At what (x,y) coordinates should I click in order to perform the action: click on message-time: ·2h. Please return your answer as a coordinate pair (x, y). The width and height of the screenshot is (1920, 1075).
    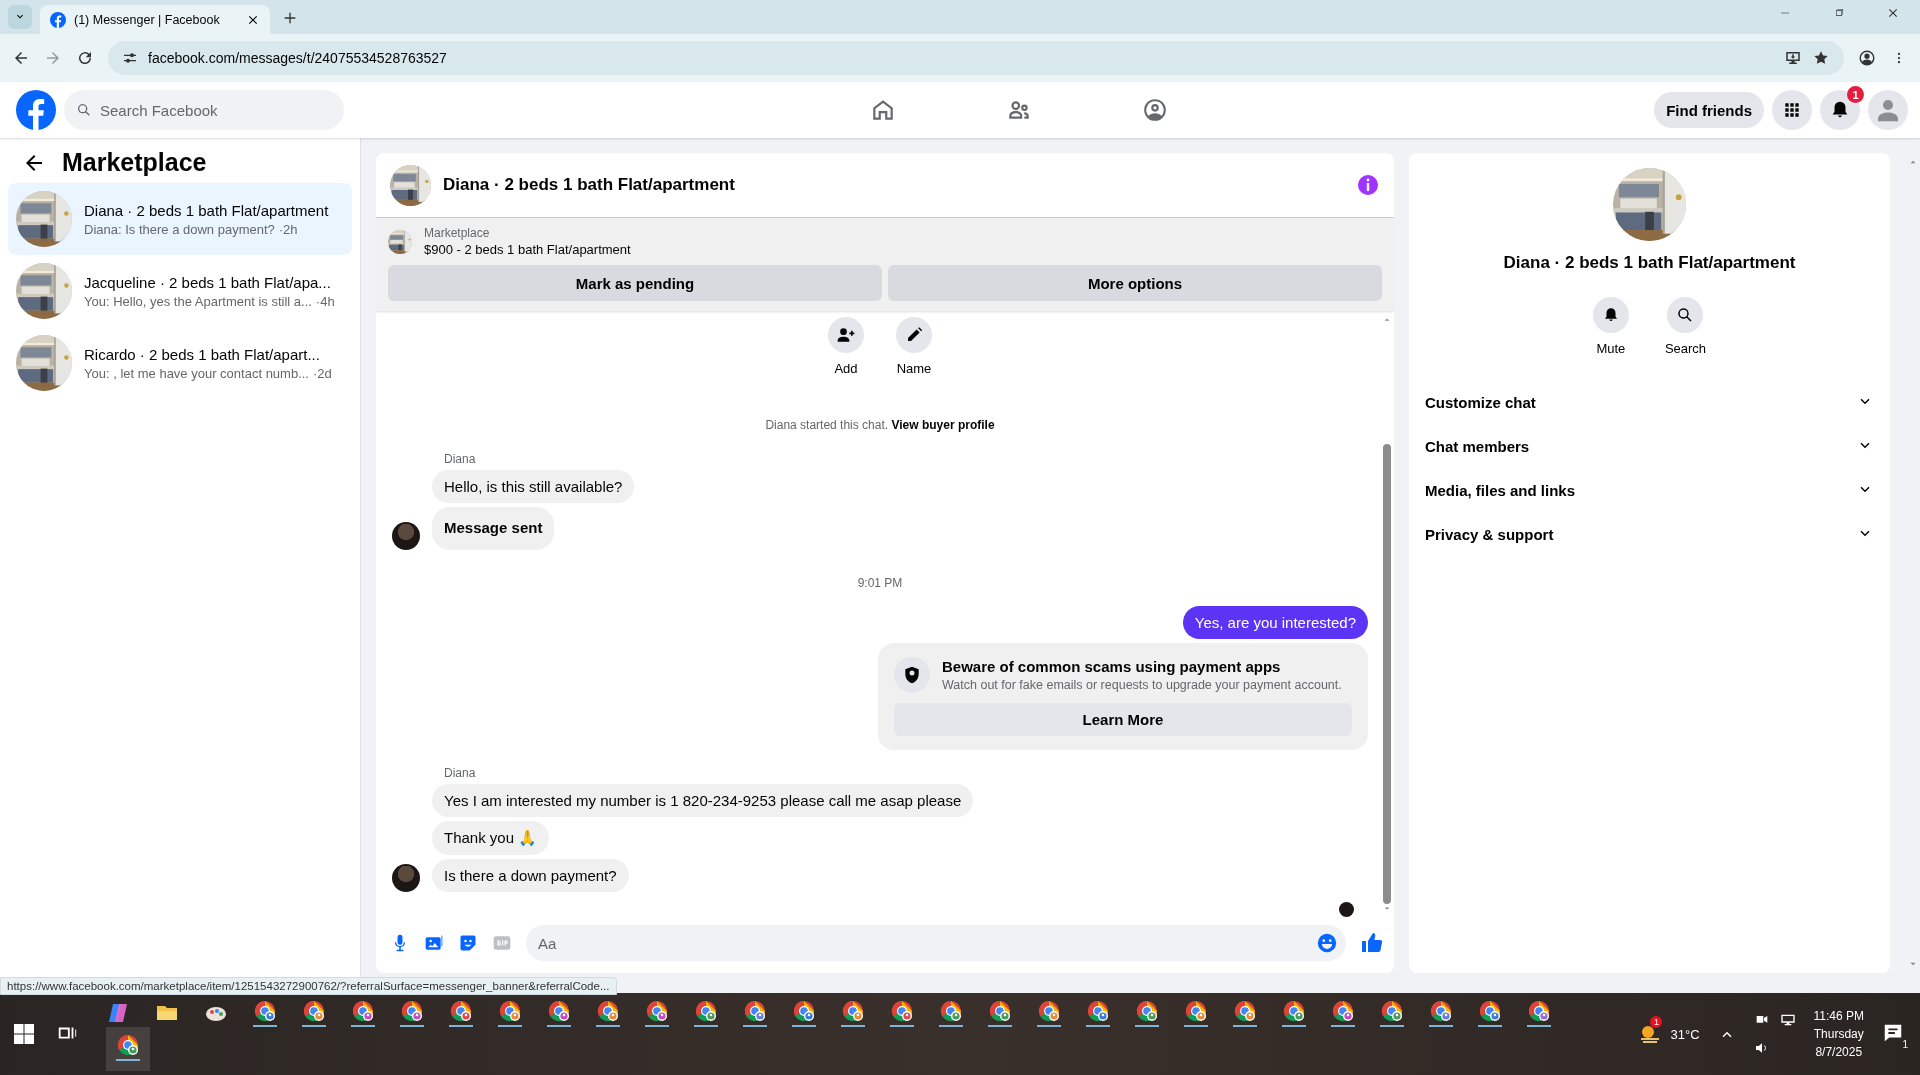
    Looking at the image, I should click on (288, 229).